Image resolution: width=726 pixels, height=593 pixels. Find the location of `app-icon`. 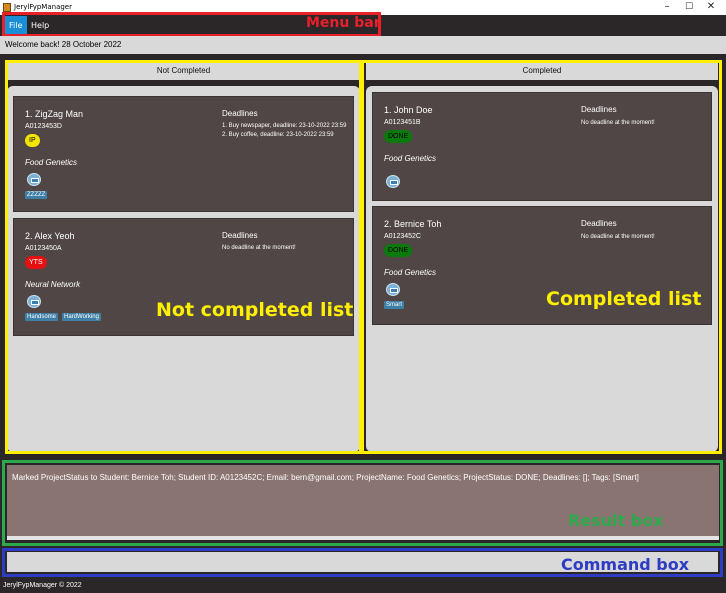

app-icon is located at coordinates (7, 7).